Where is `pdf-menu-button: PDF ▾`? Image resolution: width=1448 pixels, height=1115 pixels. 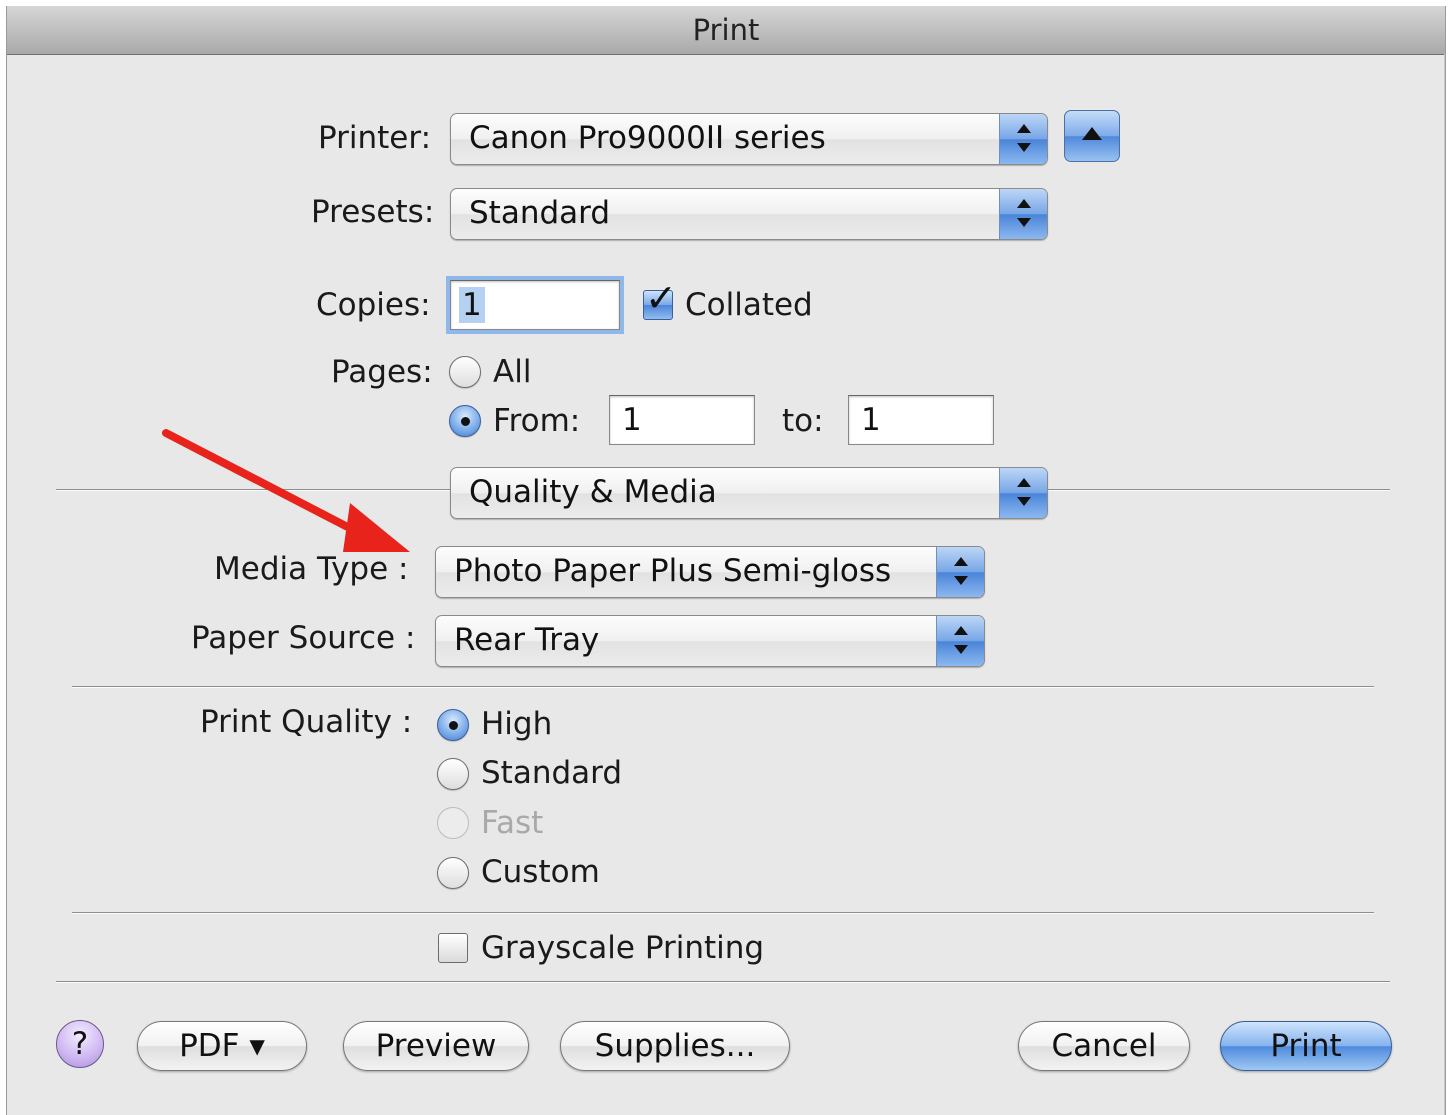 pdf-menu-button: PDF ▾ is located at coordinates (222, 1046).